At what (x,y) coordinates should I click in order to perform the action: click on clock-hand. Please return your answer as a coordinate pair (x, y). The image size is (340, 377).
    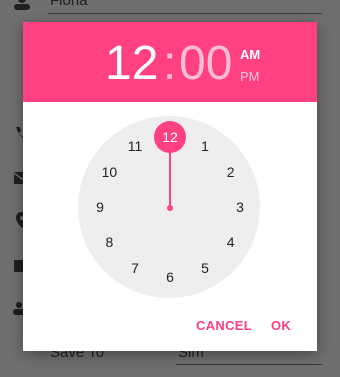
    Looking at the image, I should click on (170, 179).